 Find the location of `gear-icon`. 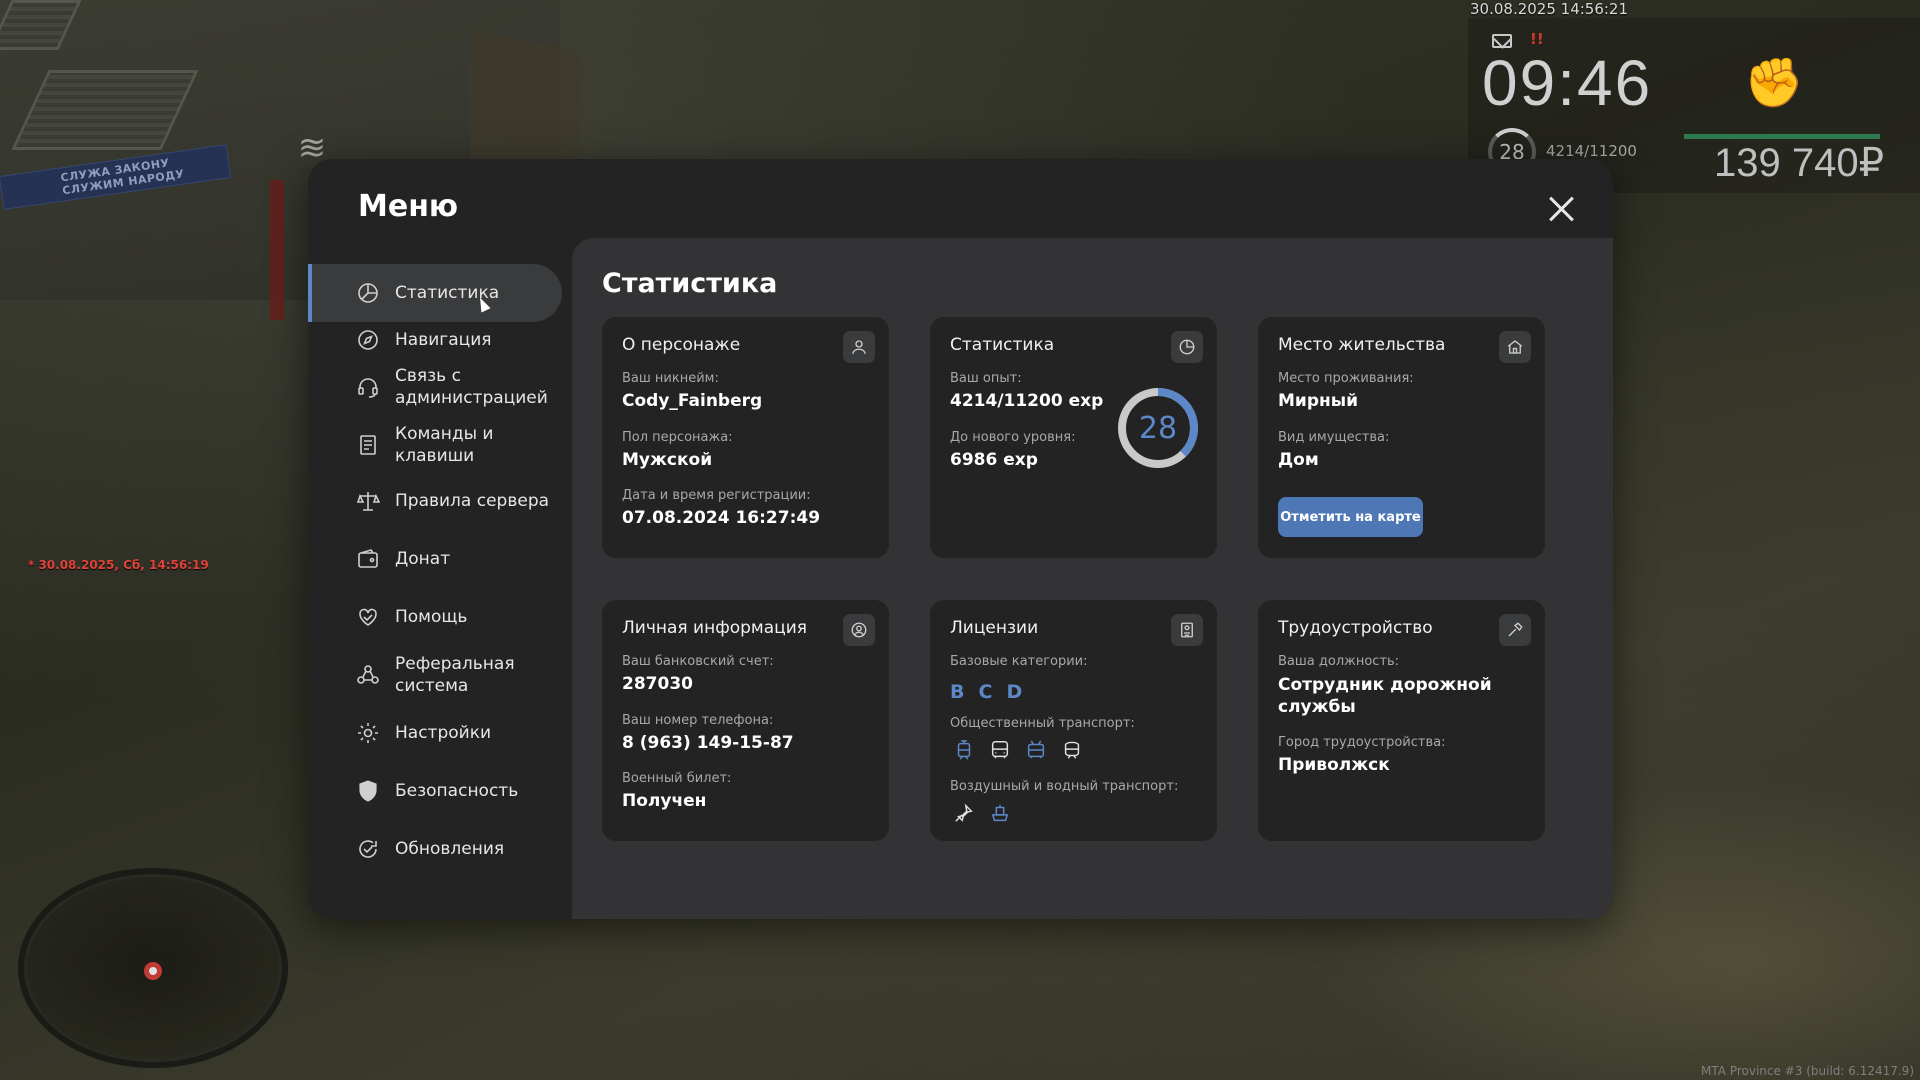

gear-icon is located at coordinates (368, 733).